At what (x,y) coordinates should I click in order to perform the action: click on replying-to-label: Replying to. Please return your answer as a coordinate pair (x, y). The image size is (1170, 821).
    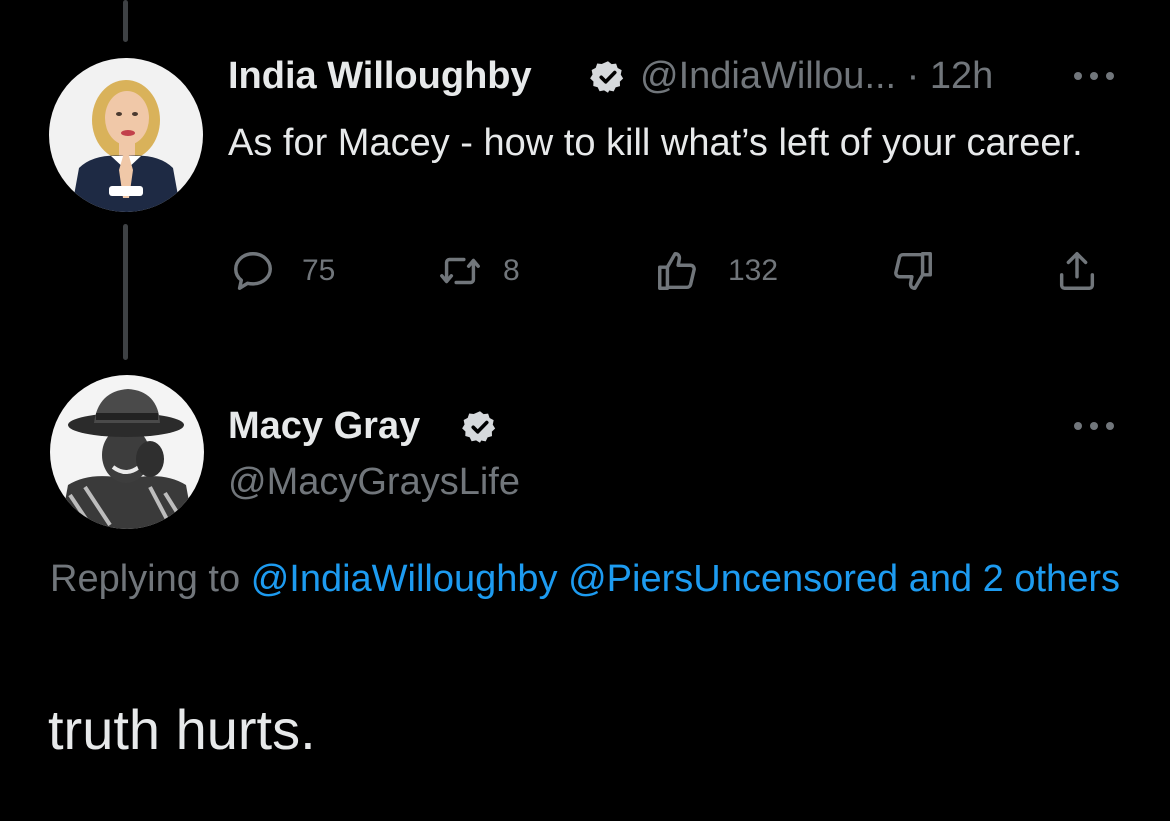
    Looking at the image, I should click on (145, 579).